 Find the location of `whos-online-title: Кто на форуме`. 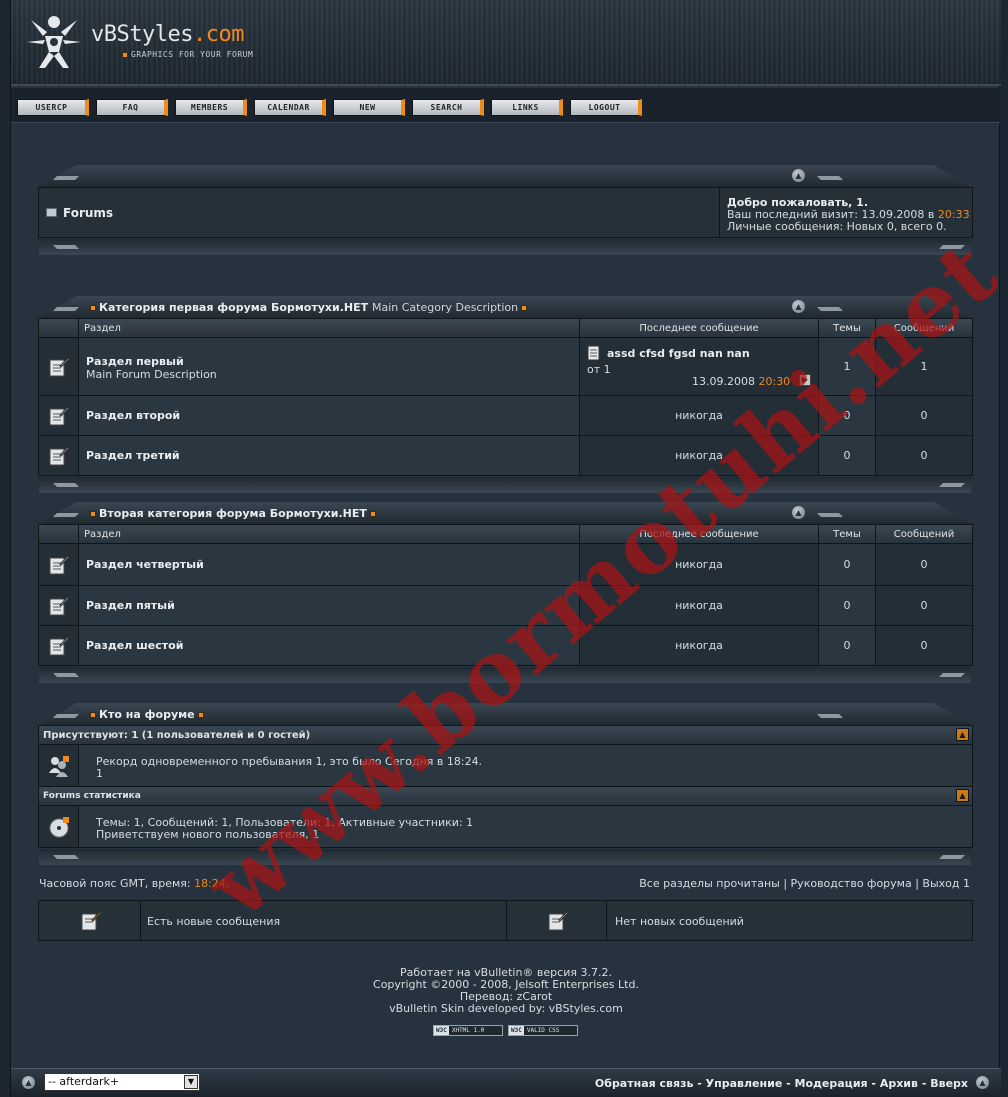

whos-online-title: Кто на форуме is located at coordinates (147, 714).